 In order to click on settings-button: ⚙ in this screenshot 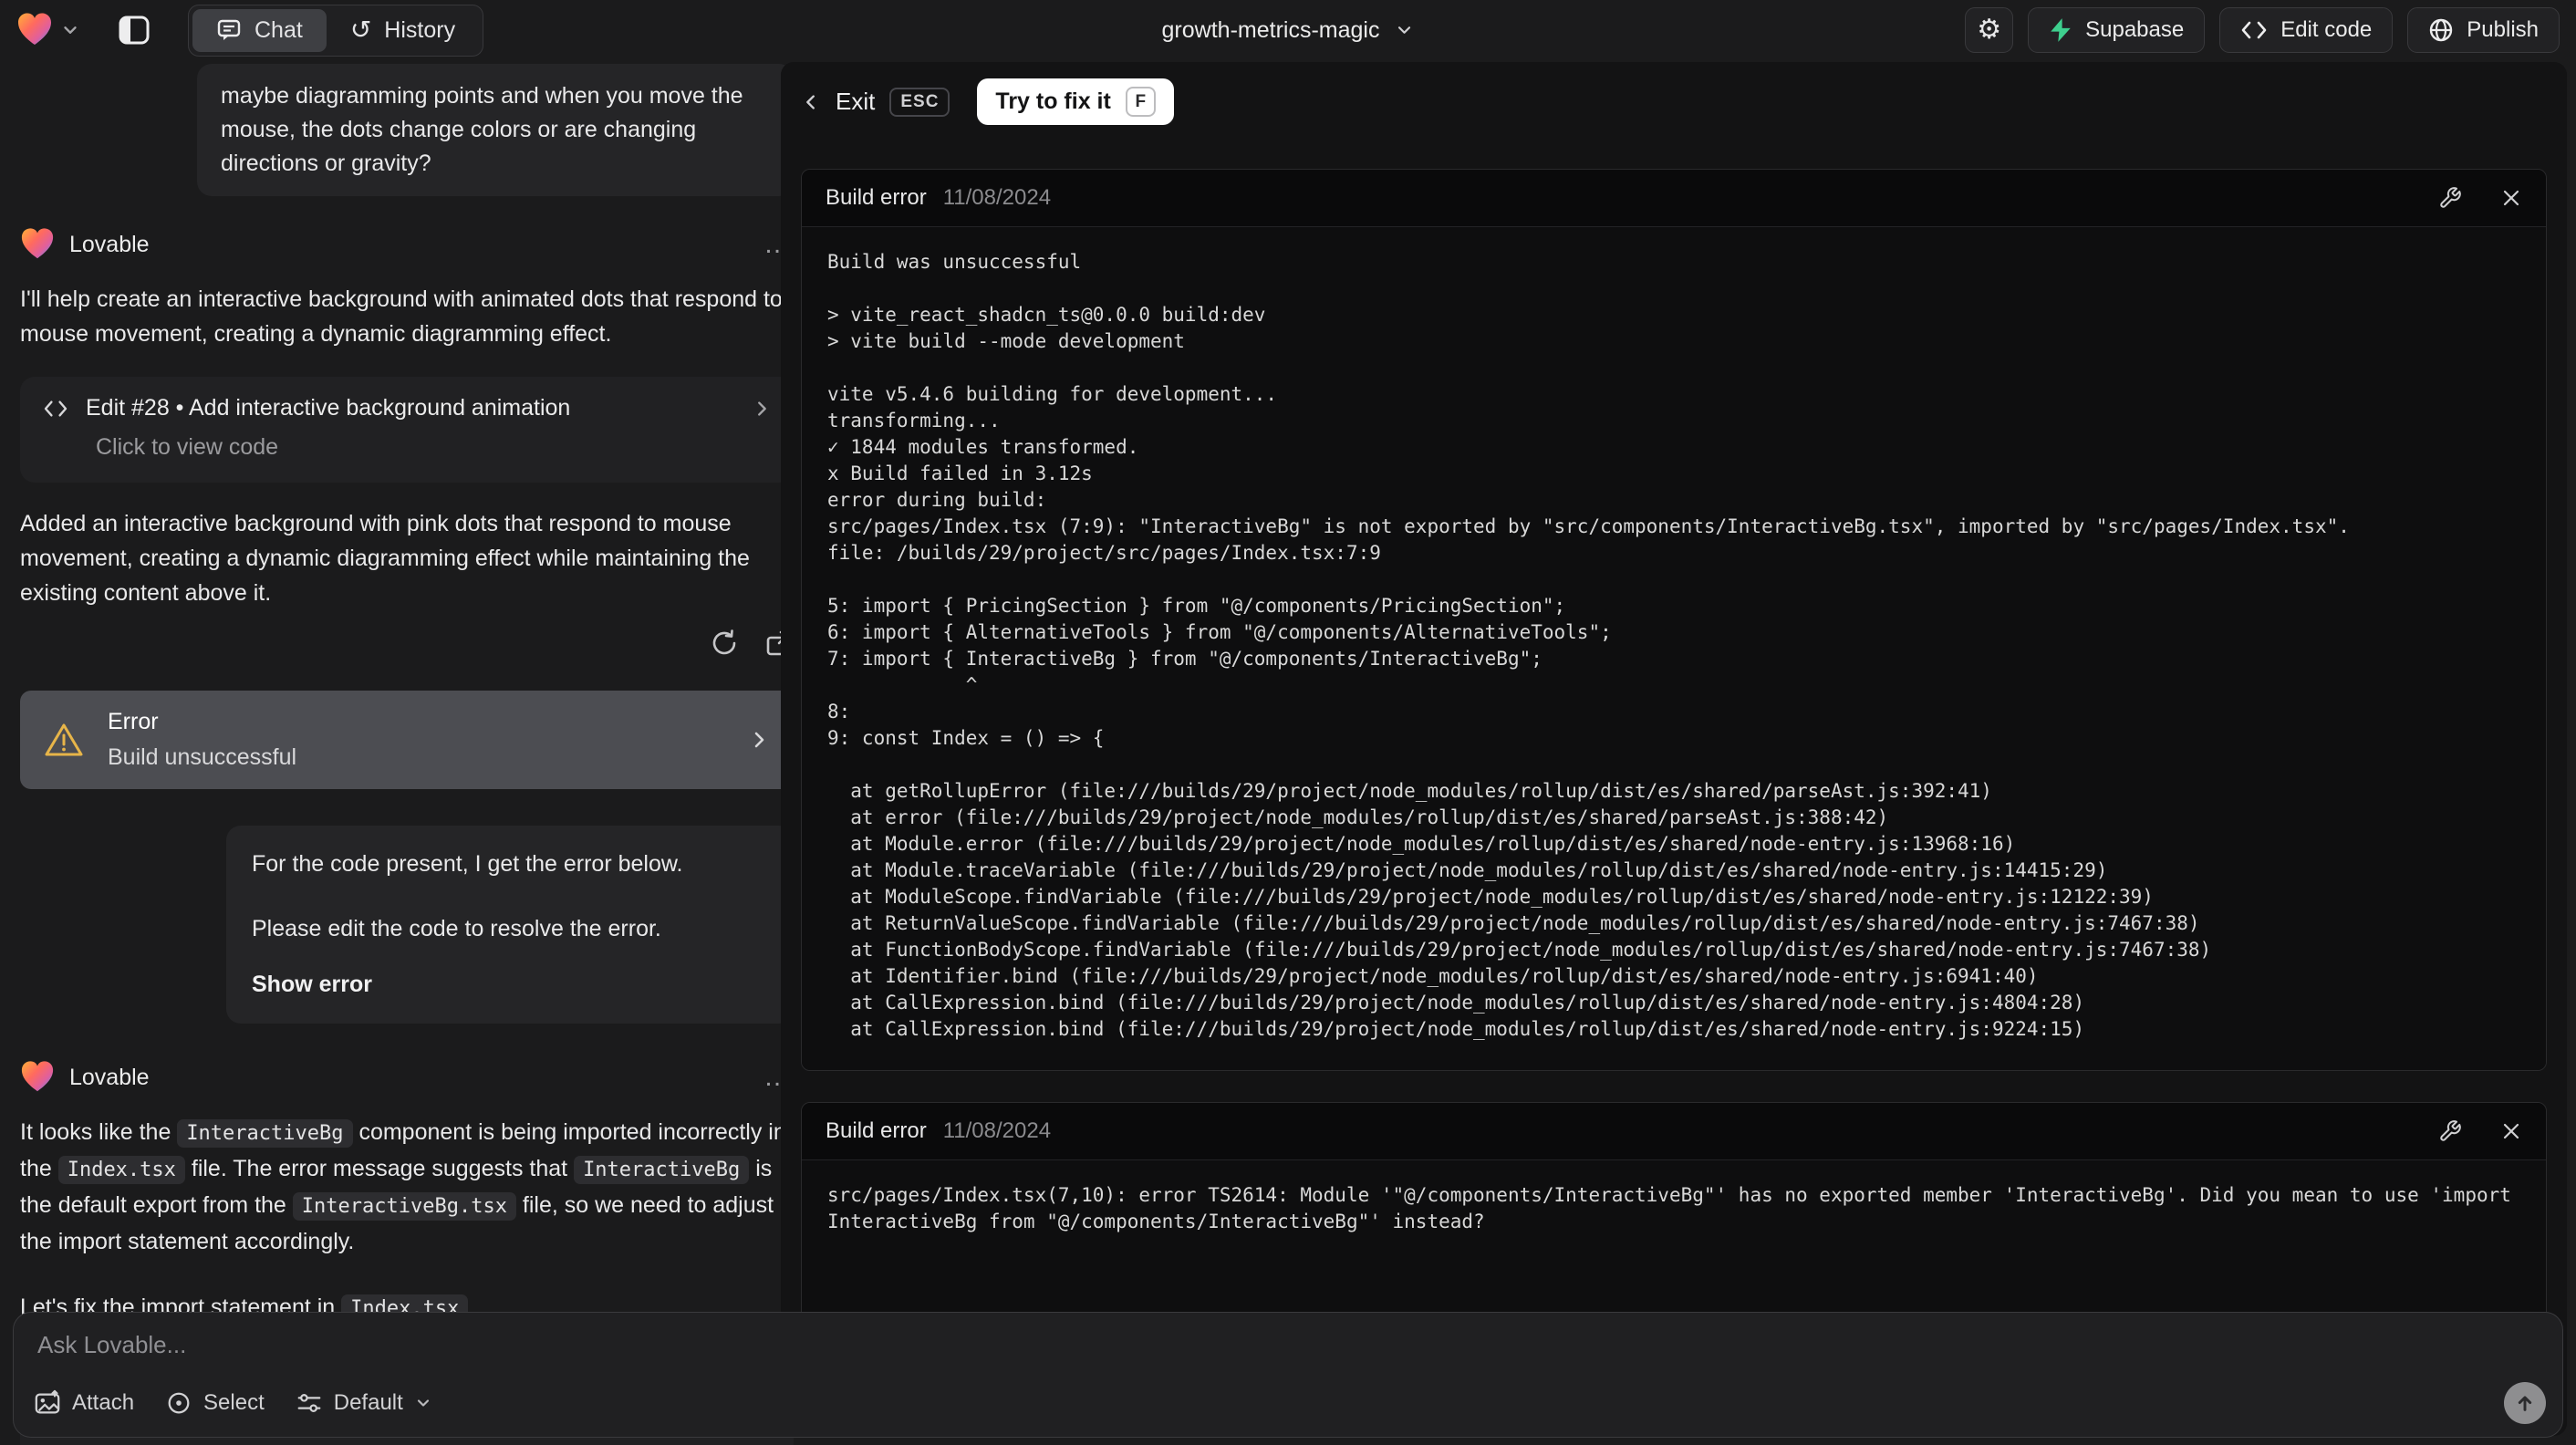, I will do `click(1989, 30)`.